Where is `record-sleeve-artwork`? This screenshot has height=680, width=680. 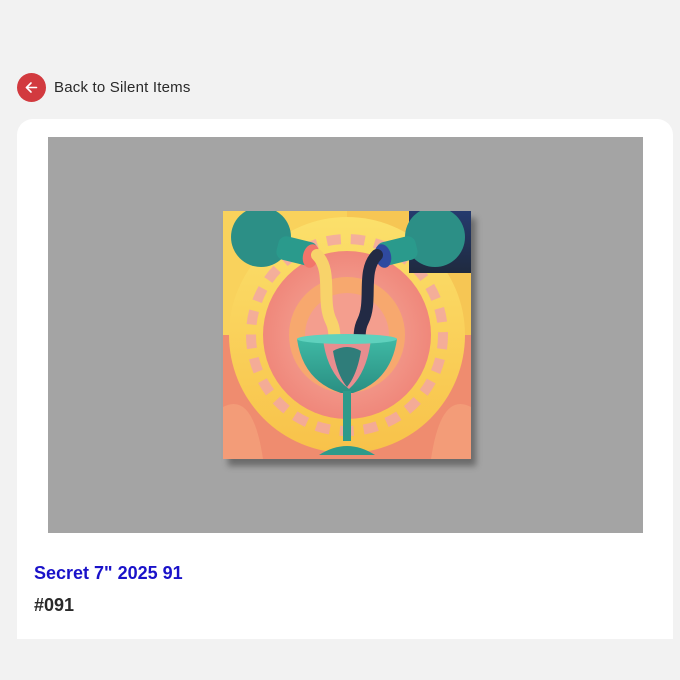
record-sleeve-artwork is located at coordinates (347, 335).